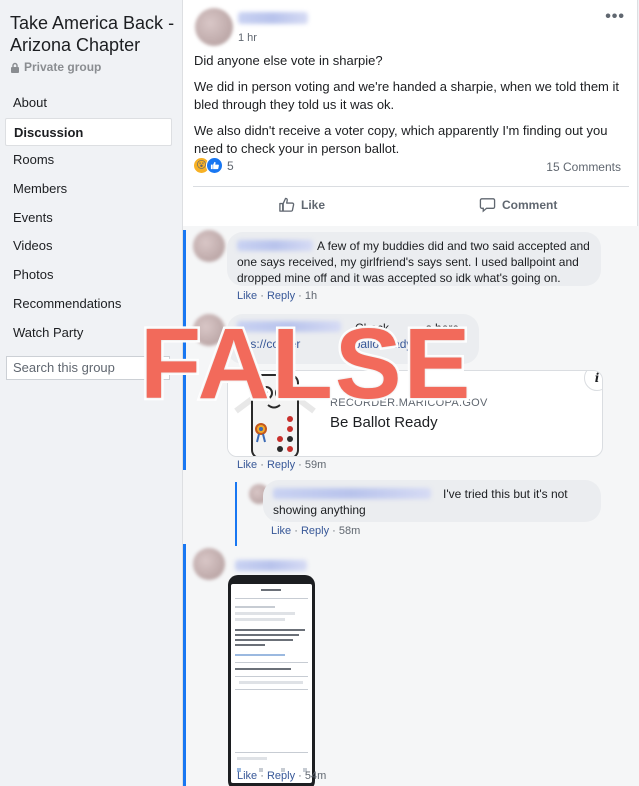  I want to click on comment-actions: Like · Reply · 54m, so click(282, 776).